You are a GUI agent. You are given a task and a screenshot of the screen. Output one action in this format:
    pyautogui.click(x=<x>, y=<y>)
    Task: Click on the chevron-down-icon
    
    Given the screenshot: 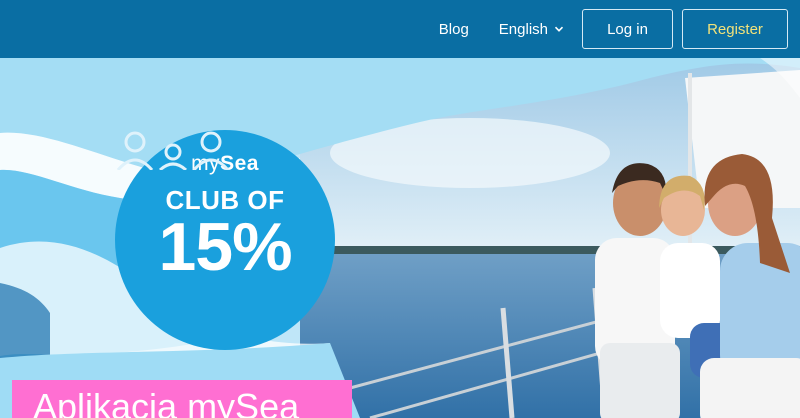 What is the action you would take?
    pyautogui.click(x=559, y=29)
    